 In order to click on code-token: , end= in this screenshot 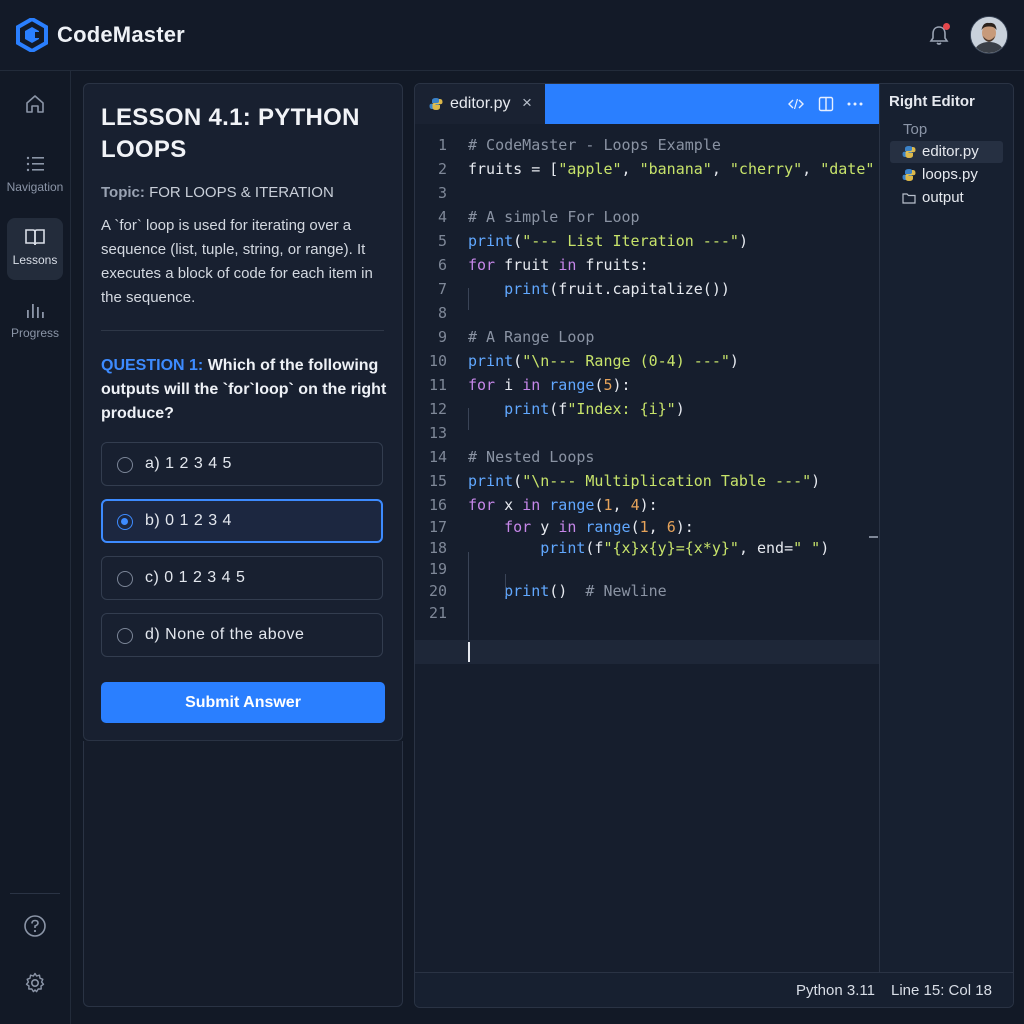, I will do `click(766, 548)`.